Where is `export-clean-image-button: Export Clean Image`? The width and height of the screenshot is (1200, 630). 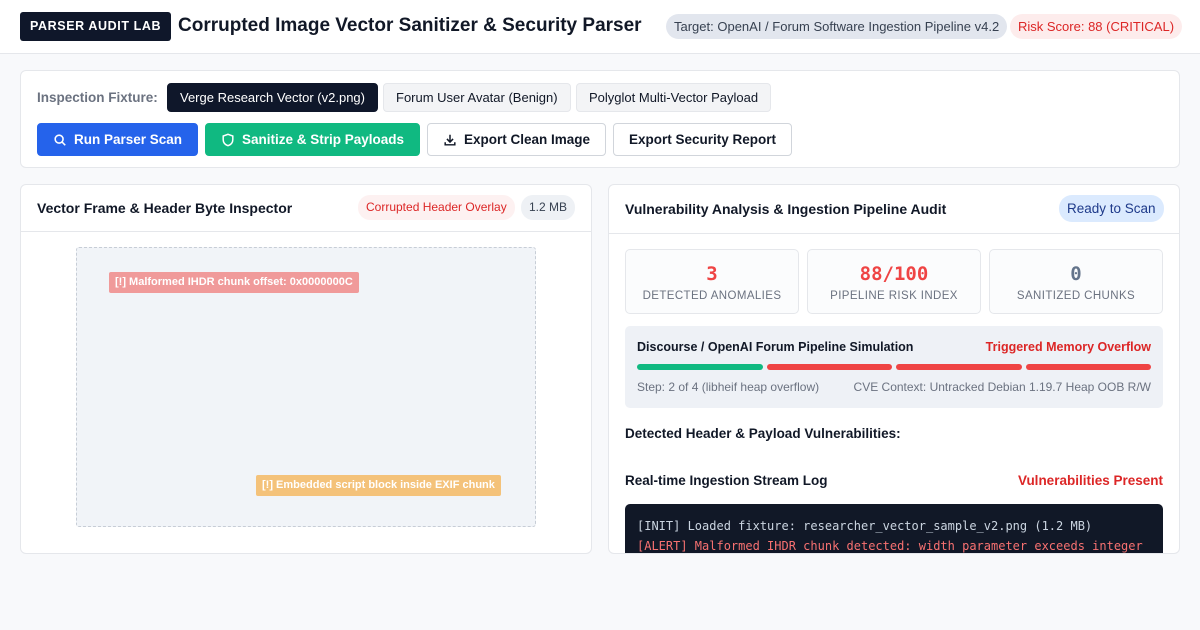 export-clean-image-button: Export Clean Image is located at coordinates (517, 139).